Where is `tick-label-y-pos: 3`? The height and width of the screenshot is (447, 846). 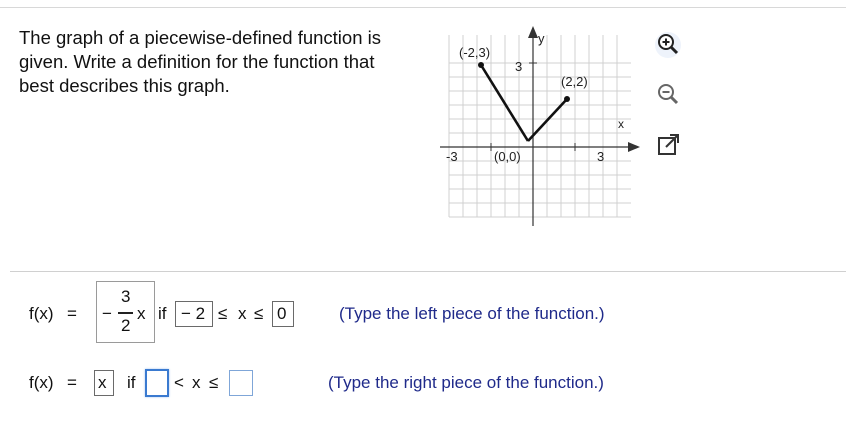 tick-label-y-pos: 3 is located at coordinates (518, 66).